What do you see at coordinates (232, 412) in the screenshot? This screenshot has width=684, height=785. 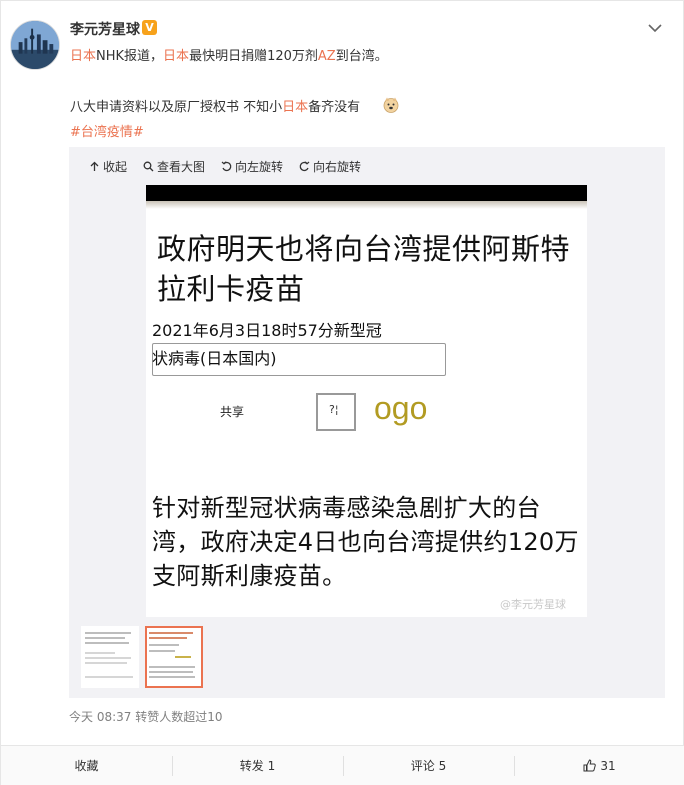 I see `image-share-label: 共享` at bounding box center [232, 412].